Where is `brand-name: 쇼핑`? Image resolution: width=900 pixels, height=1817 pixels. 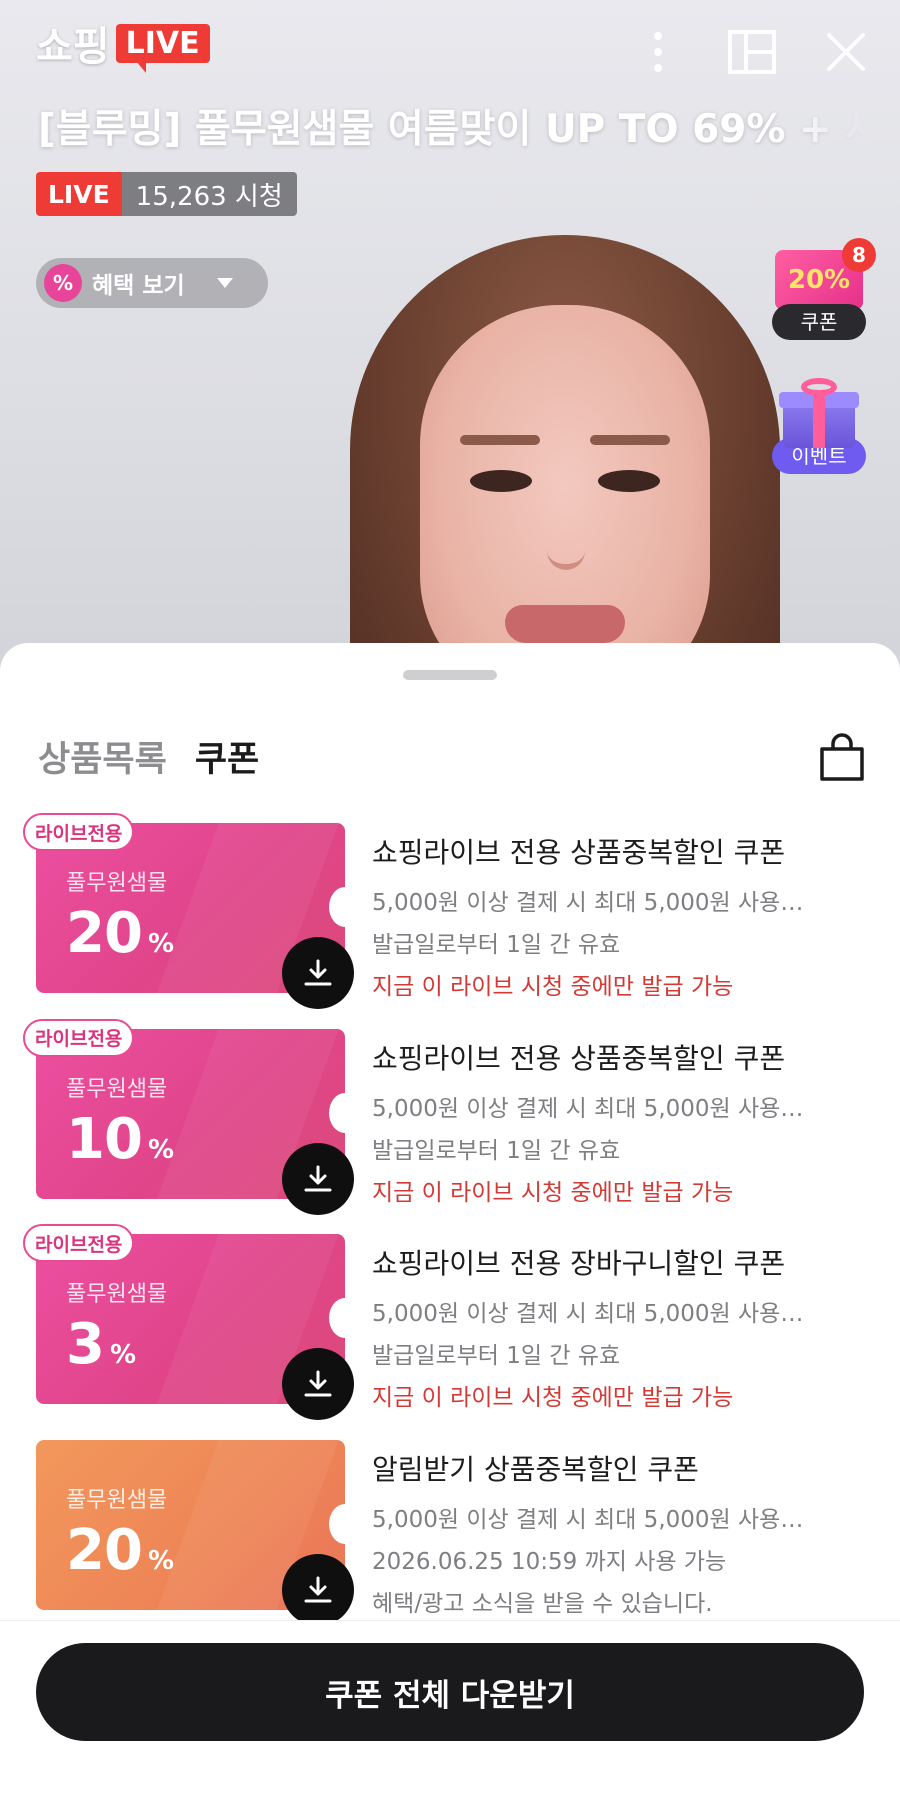
brand-name: 쇼핑 is located at coordinates (73, 47).